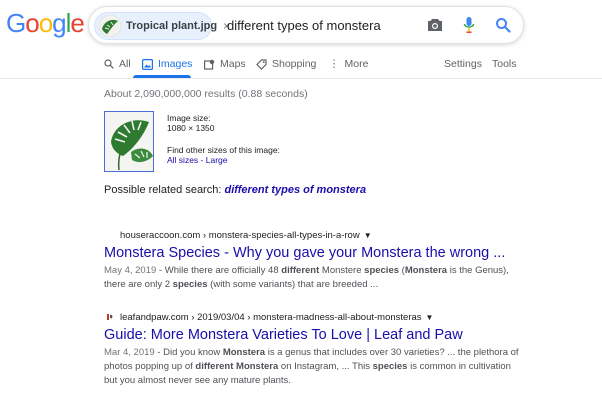 This screenshot has height=404, width=602. What do you see at coordinates (469, 25) in the screenshot?
I see `microphone-icon` at bounding box center [469, 25].